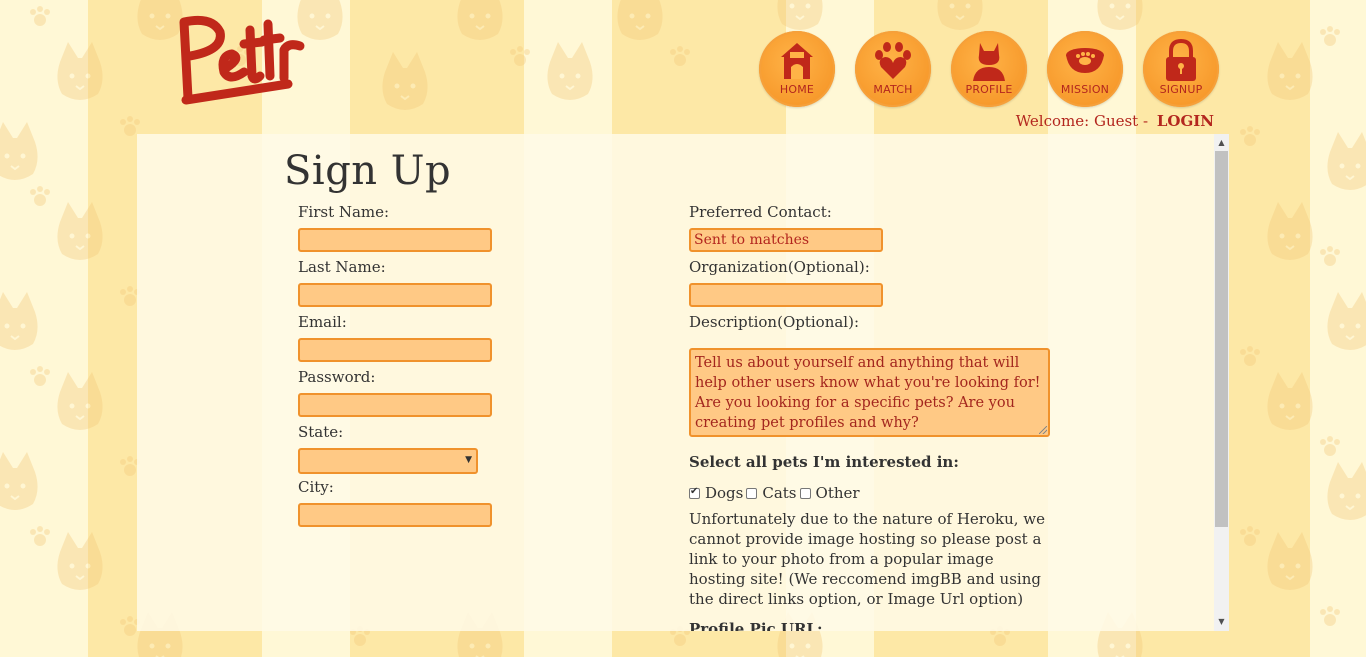 The width and height of the screenshot is (1366, 657). I want to click on cats-label: Cats, so click(779, 493).